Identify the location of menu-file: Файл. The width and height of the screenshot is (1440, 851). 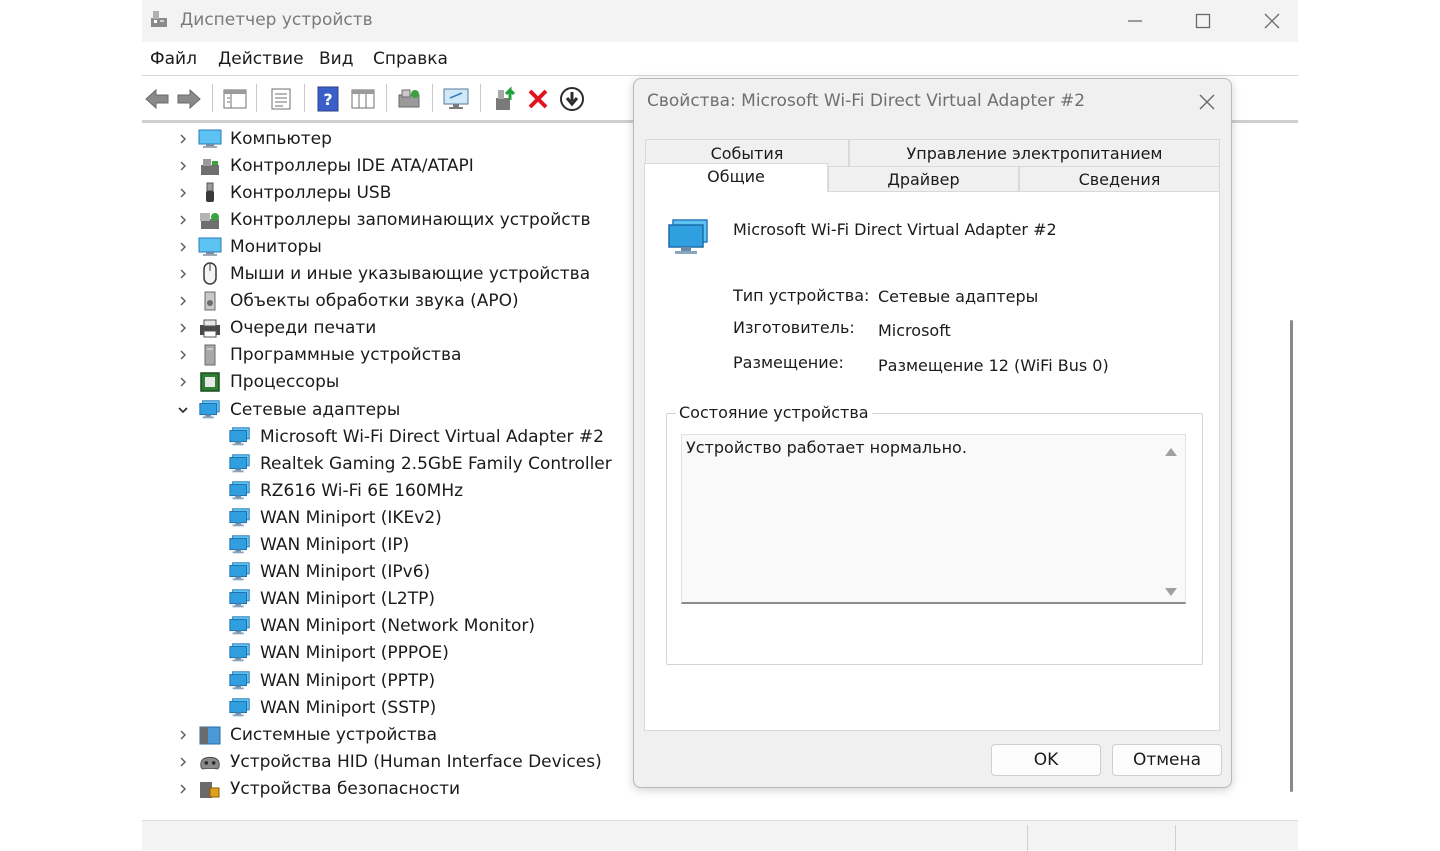
(173, 59).